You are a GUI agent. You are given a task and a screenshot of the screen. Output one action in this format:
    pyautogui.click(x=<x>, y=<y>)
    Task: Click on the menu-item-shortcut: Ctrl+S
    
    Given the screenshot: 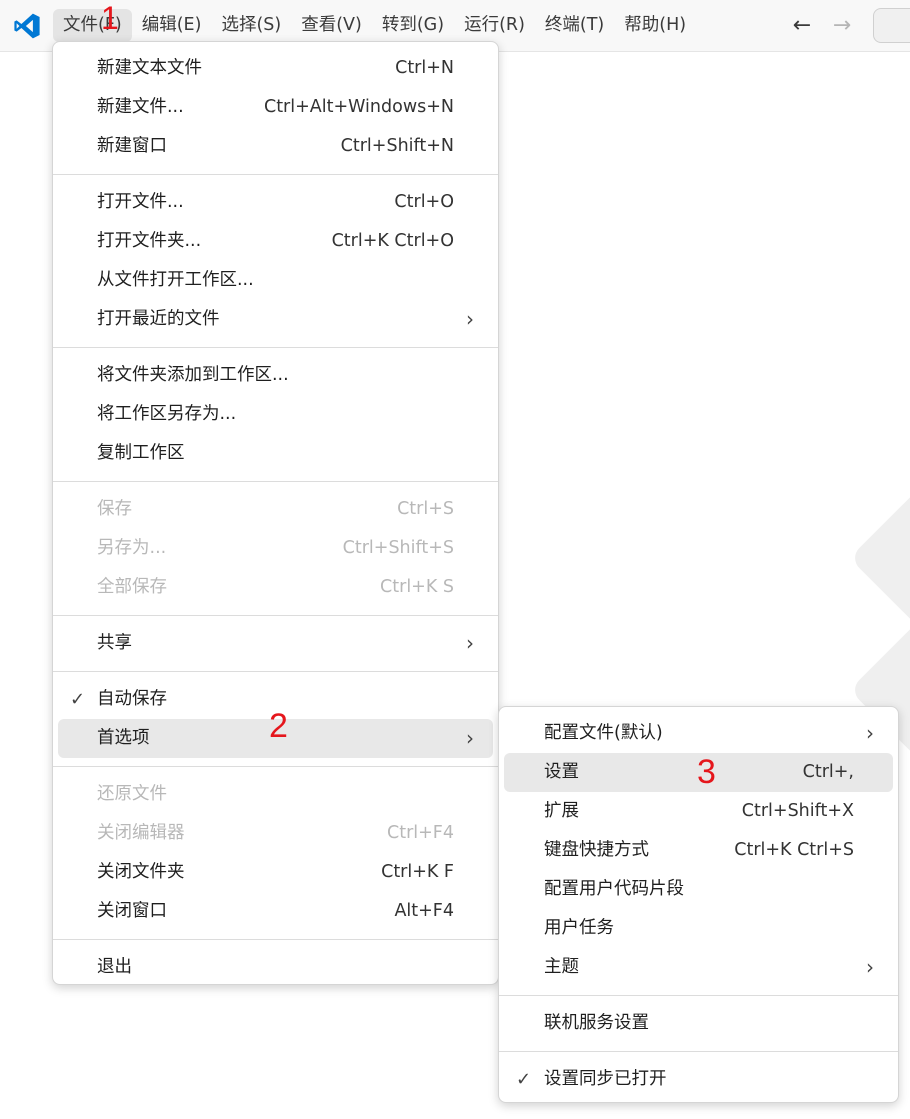 What is the action you would take?
    pyautogui.click(x=425, y=509)
    